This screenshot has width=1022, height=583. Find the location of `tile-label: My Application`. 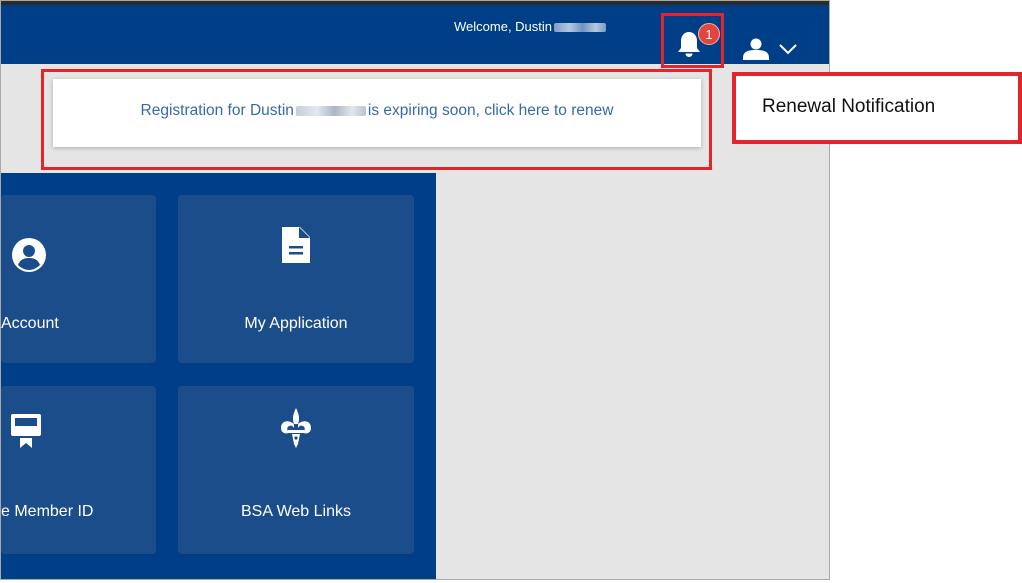

tile-label: My Application is located at coordinates (296, 323).